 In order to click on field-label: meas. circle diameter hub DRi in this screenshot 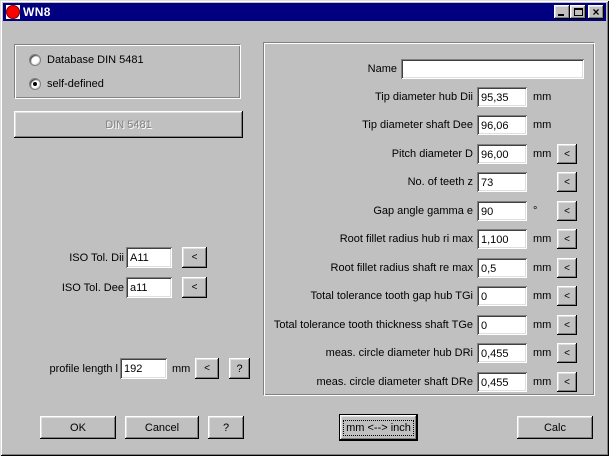, I will do `click(399, 353)`.